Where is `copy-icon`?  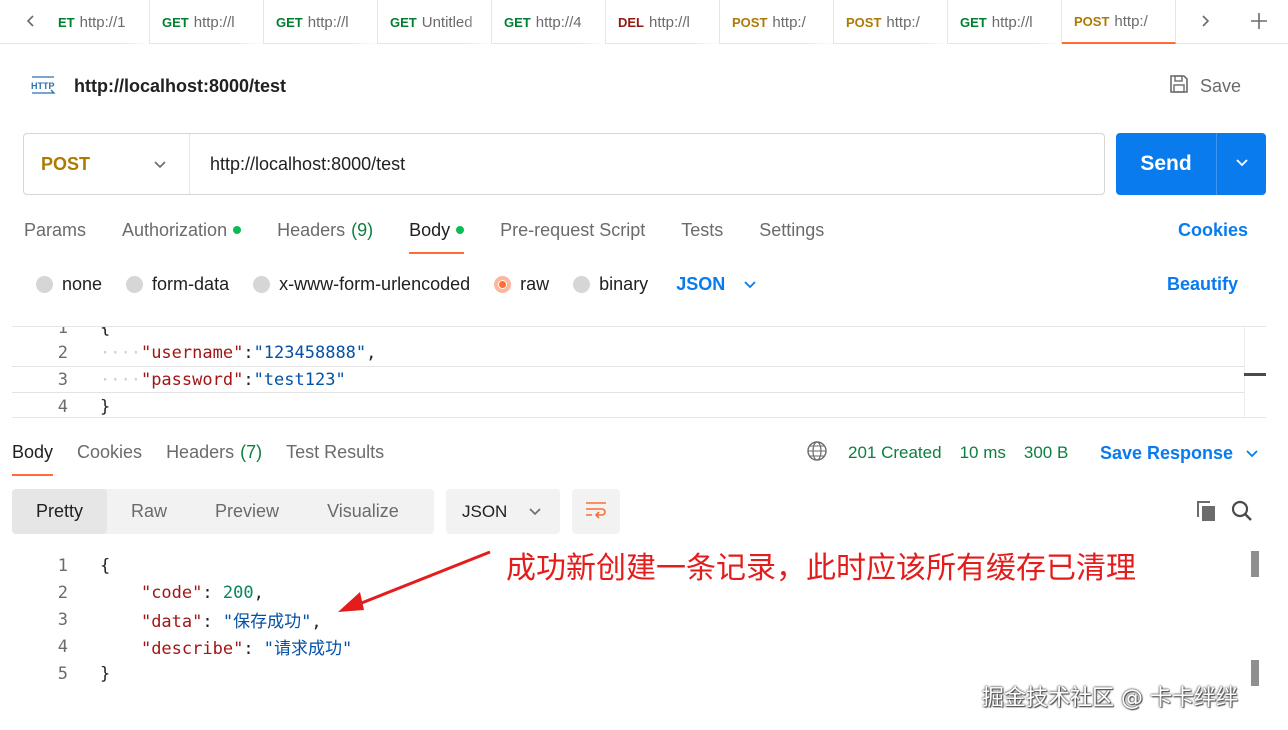 copy-icon is located at coordinates (1206, 511).